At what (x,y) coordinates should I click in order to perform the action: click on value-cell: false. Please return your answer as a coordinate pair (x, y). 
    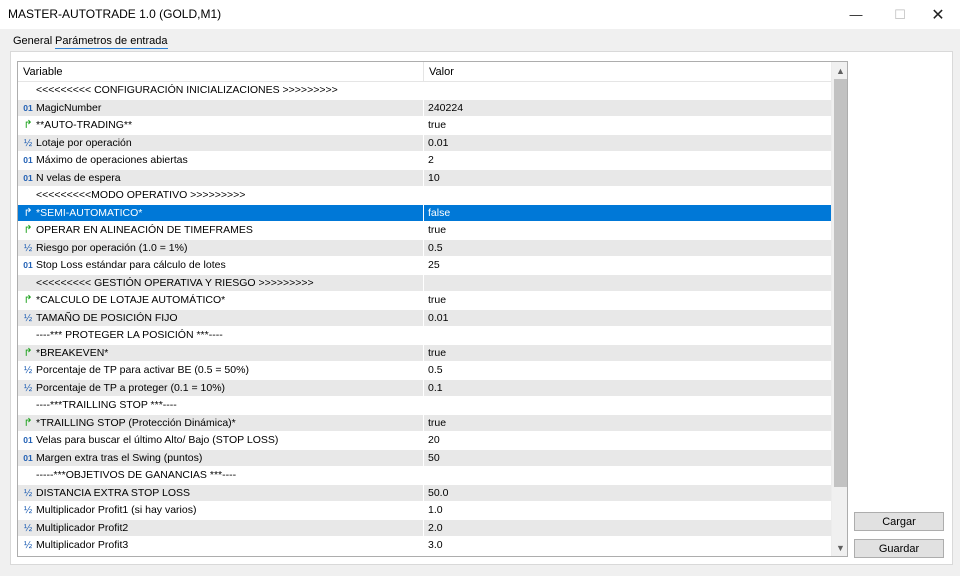
    Looking at the image, I should click on (627, 213).